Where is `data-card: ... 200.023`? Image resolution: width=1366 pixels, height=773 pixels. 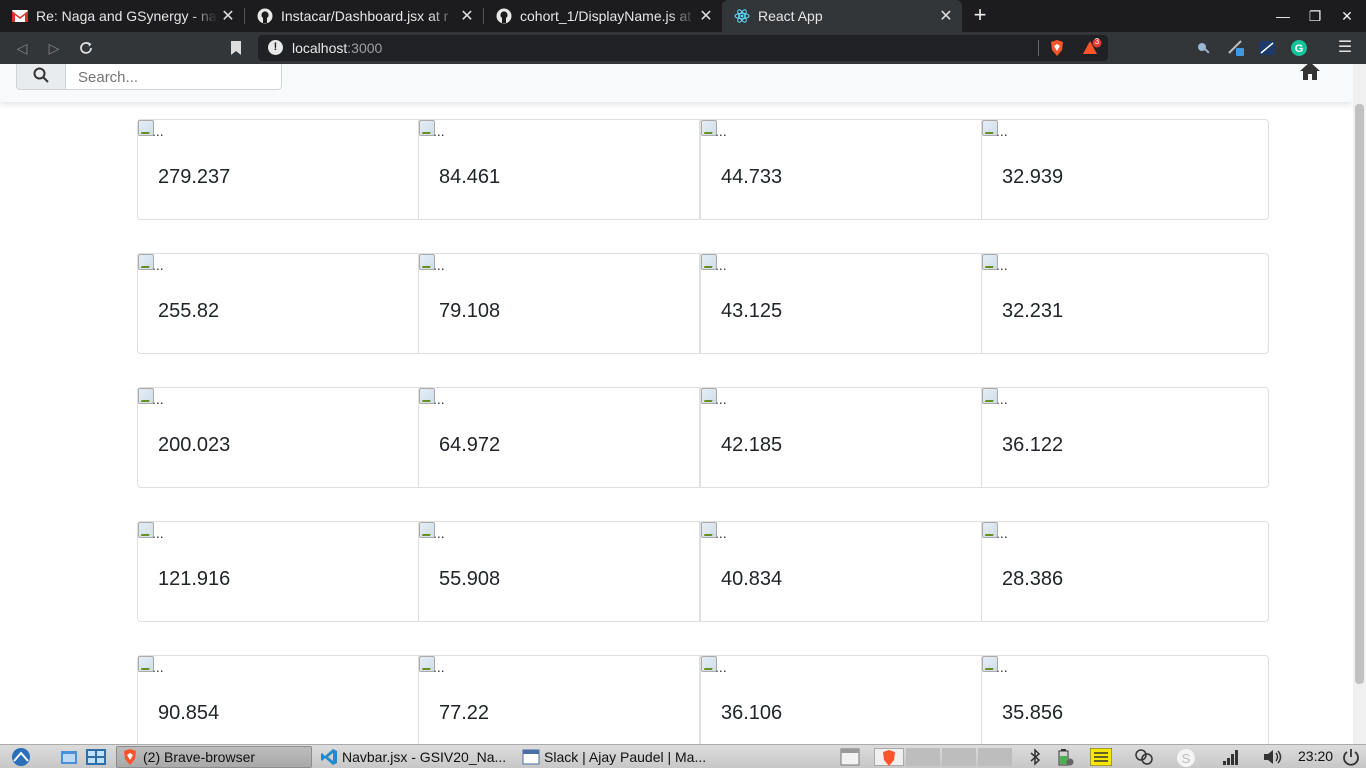
data-card: ... 200.023 is located at coordinates (278, 437).